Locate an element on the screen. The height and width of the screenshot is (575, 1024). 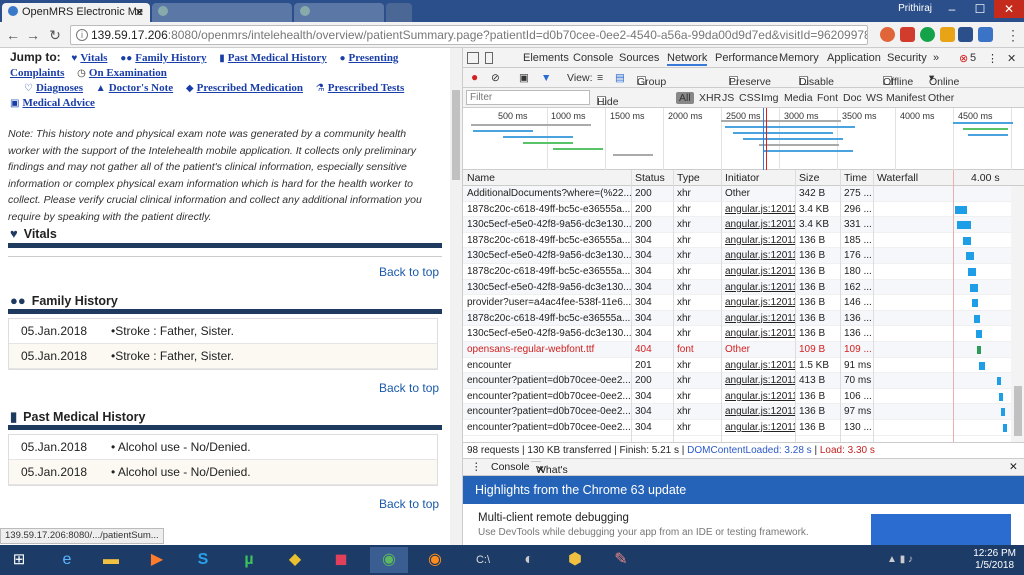
extension-z-icon is located at coordinates (965, 34).